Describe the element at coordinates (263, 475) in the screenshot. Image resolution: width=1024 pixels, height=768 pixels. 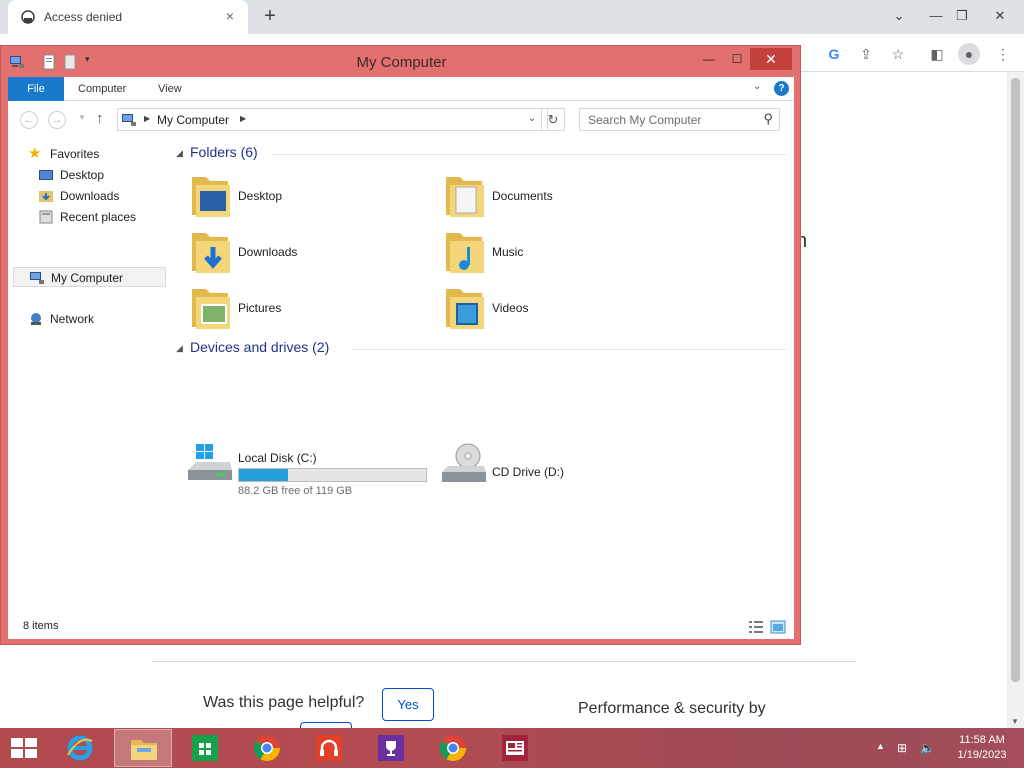
I see `drive-usage-fill` at that location.